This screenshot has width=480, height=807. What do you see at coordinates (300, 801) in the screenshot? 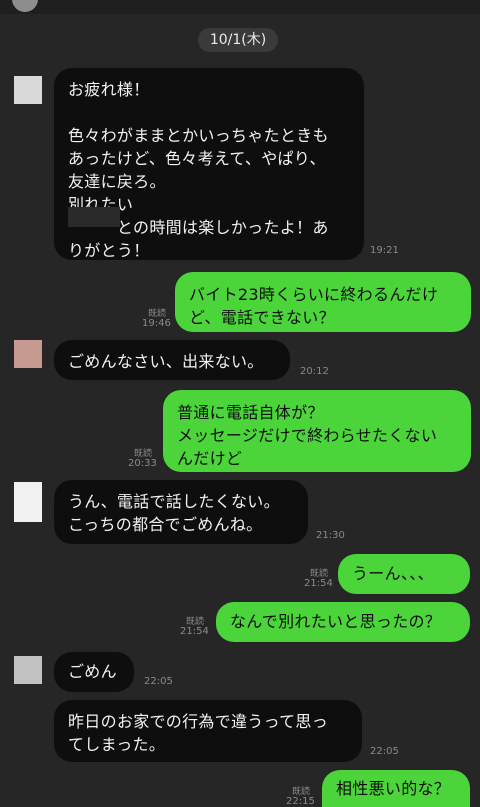
I see `message-time: 22:15` at bounding box center [300, 801].